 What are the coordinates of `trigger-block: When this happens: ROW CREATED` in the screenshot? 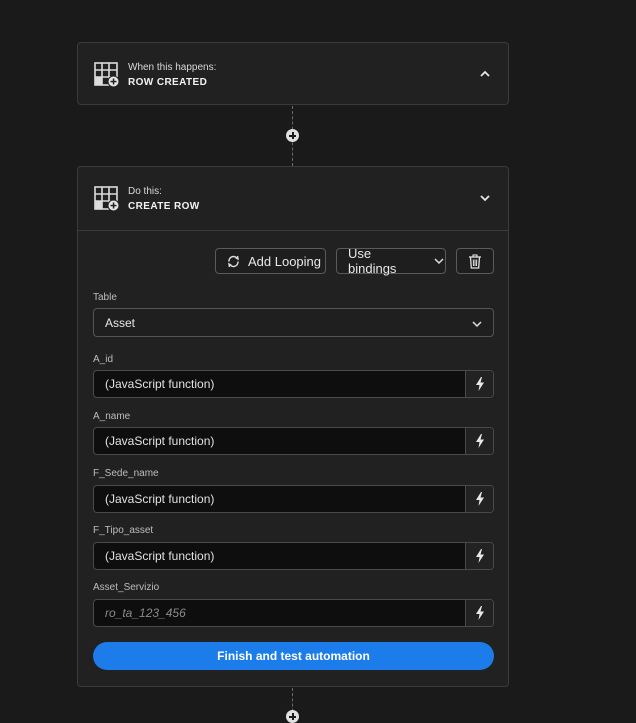 It's located at (293, 73).